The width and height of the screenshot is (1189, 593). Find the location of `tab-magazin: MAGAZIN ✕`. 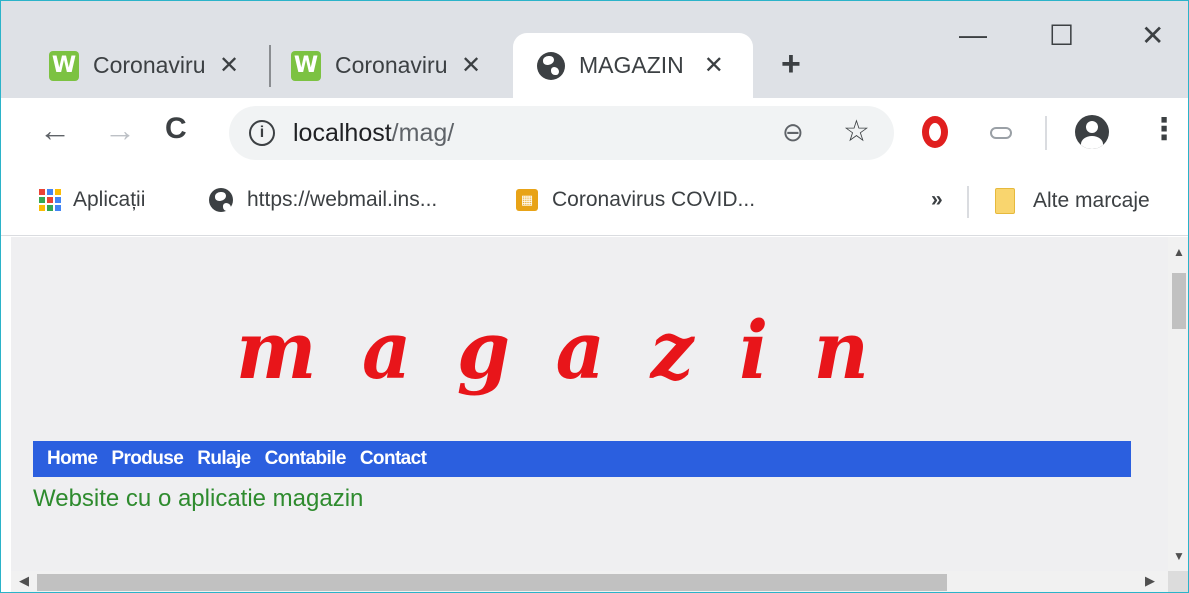

tab-magazin: MAGAZIN ✕ is located at coordinates (633, 65).